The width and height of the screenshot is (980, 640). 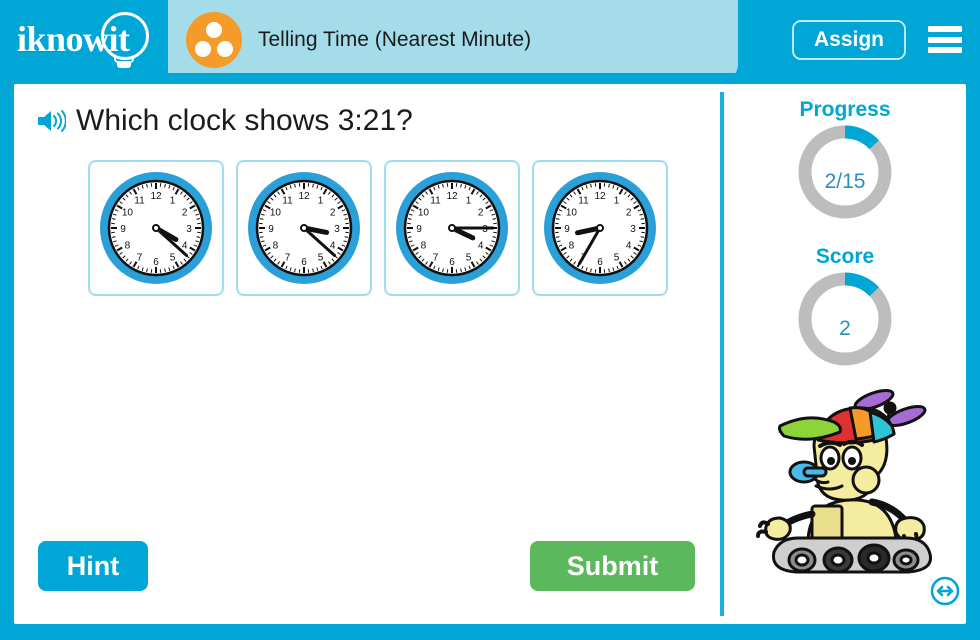 I want to click on answer-choice-2: 1 2 3 4 5 6 7 8 9 10 11 12, so click(x=304, y=228).